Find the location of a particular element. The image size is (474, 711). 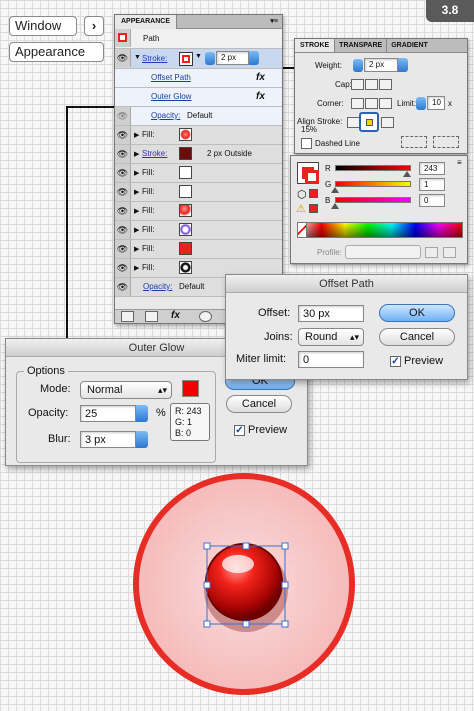

offset-path-link: Offset Path is located at coordinates (171, 77).